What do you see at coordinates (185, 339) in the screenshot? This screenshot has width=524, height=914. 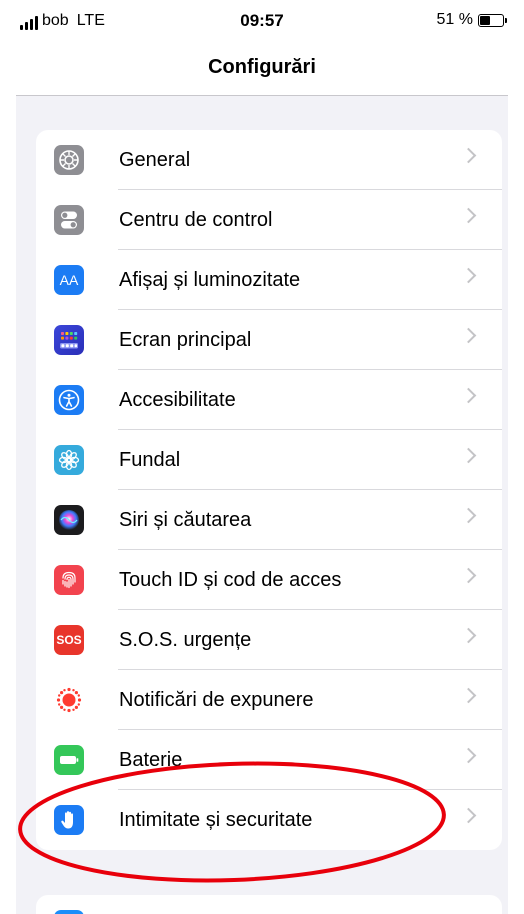 I see `settings-row-label: Ecran principal` at bounding box center [185, 339].